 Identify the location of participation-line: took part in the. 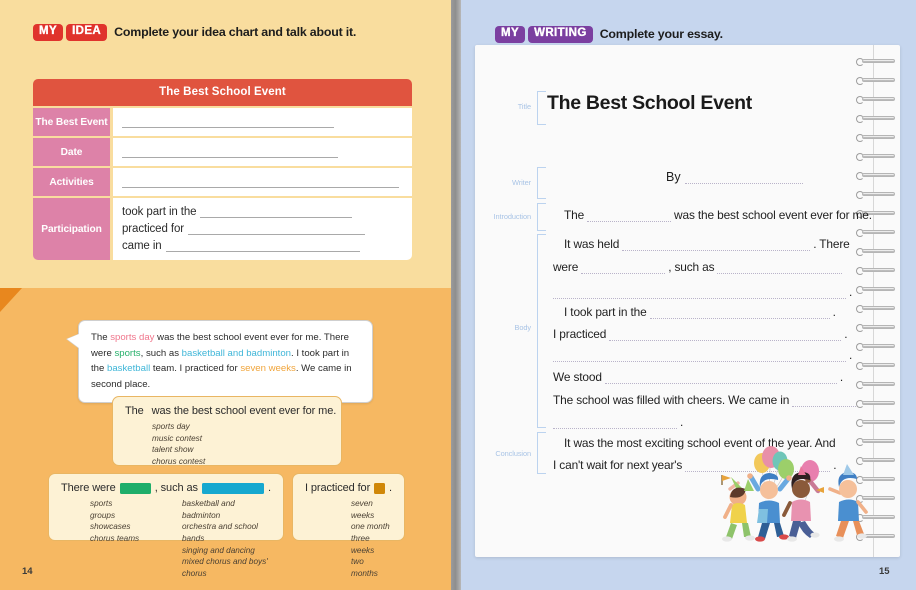
(262, 212).